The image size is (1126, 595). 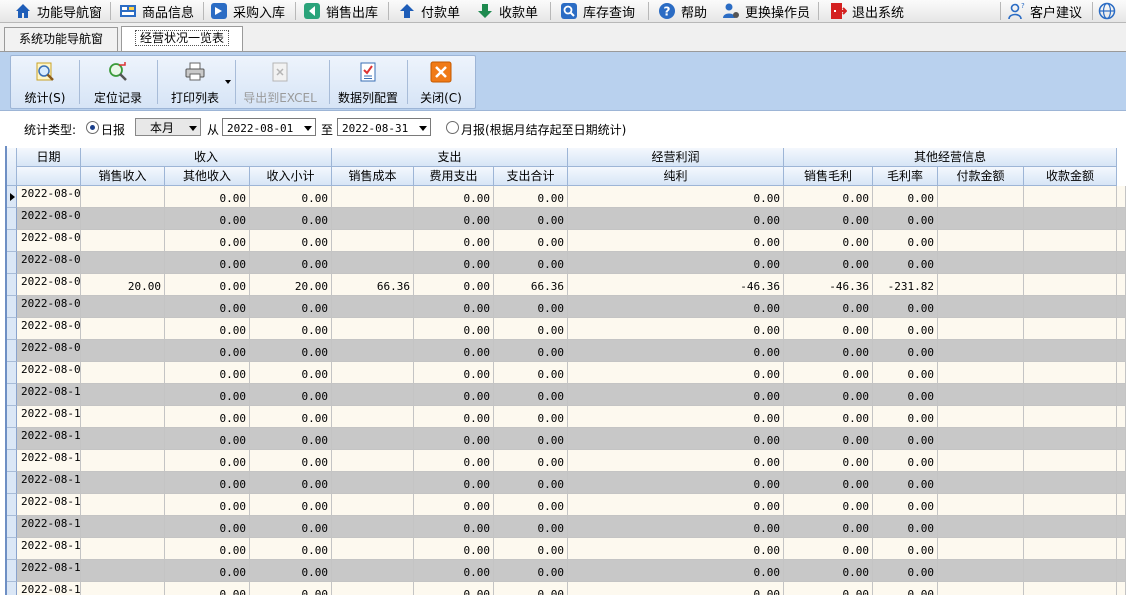 I want to click on other-income-header: 其他收入, so click(x=207, y=176).